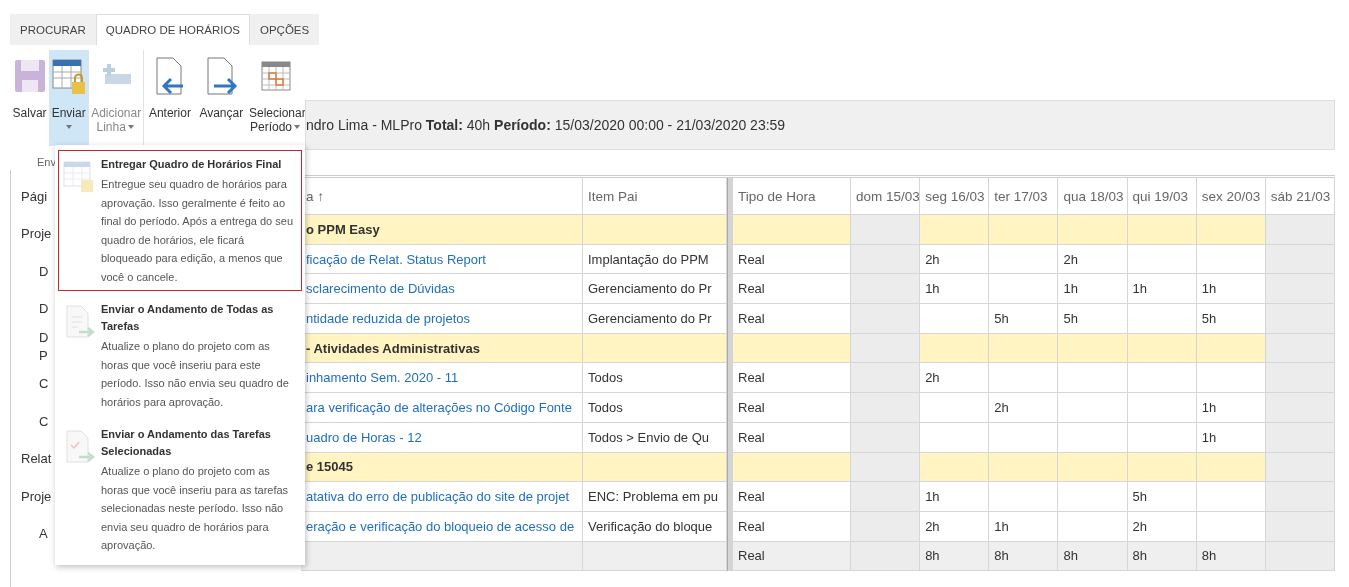  What do you see at coordinates (34, 196) in the screenshot?
I see `nav-item: Pági` at bounding box center [34, 196].